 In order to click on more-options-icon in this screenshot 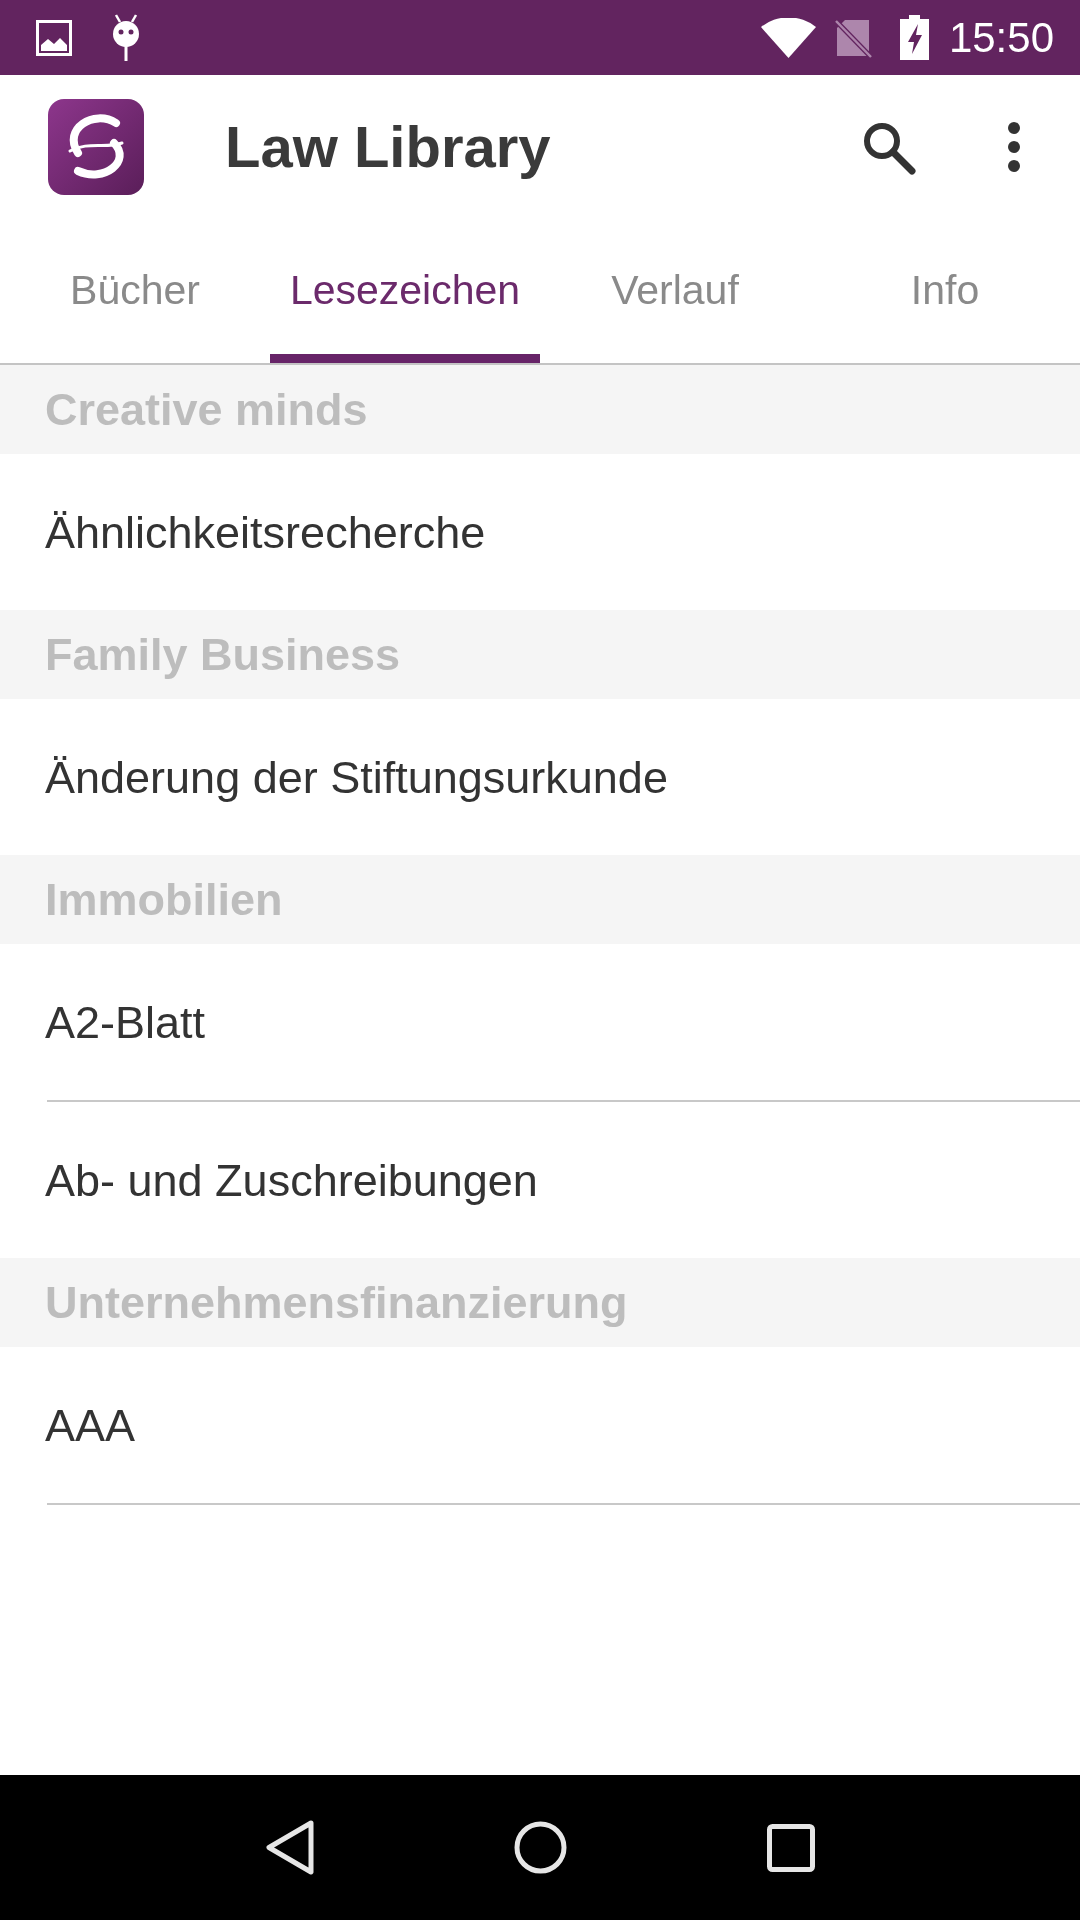, I will do `click(1014, 147)`.